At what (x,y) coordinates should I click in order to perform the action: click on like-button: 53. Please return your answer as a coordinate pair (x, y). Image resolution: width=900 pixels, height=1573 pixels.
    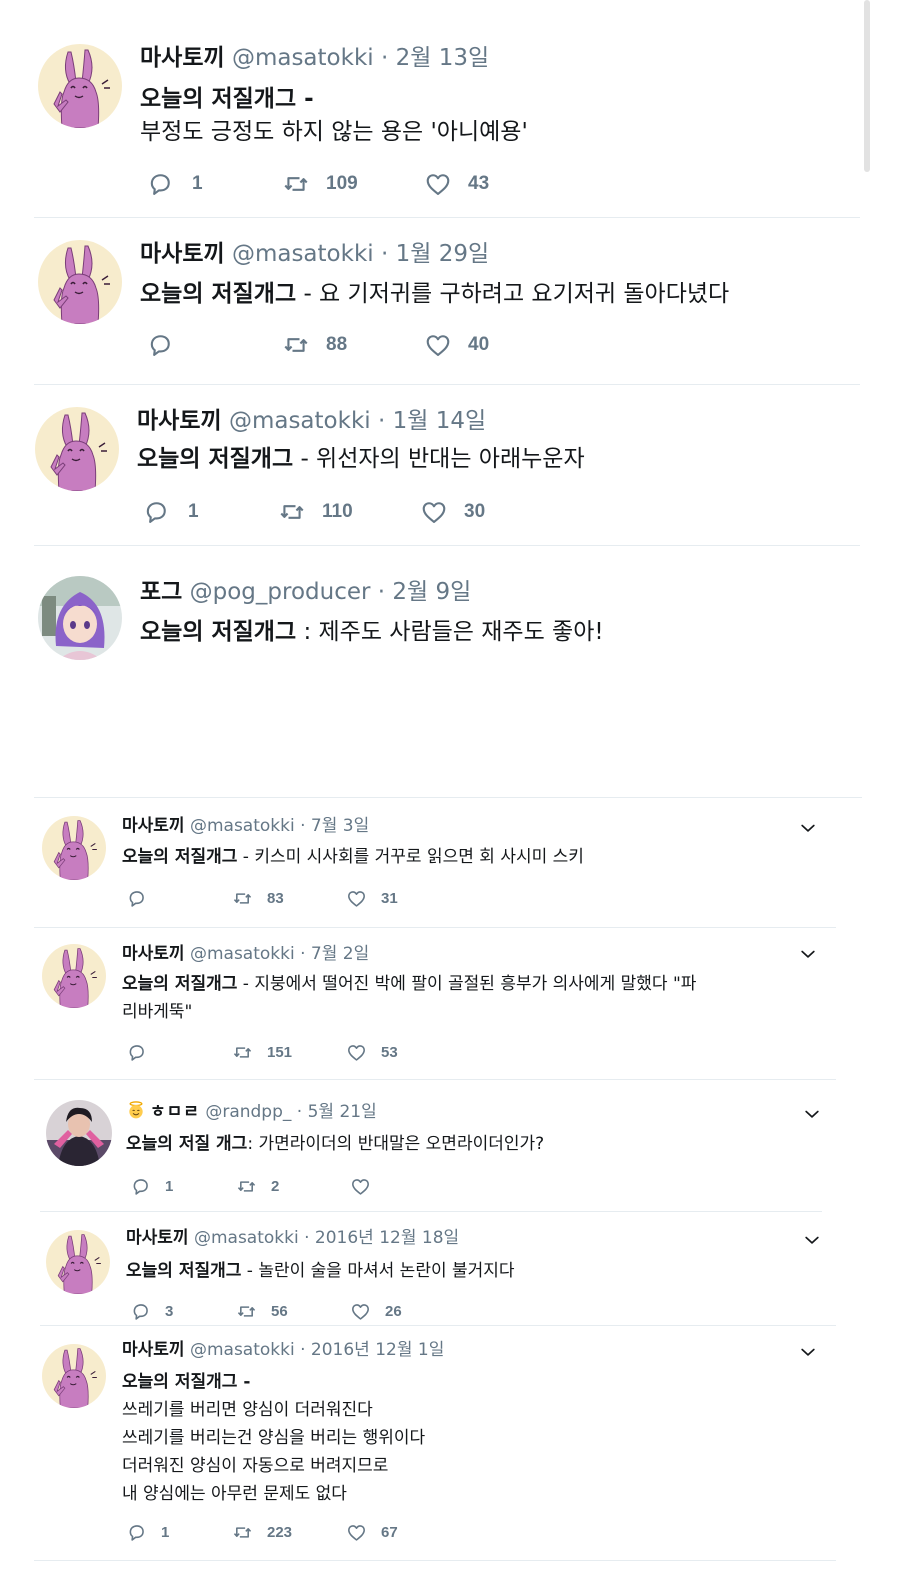
    Looking at the image, I should click on (372, 1052).